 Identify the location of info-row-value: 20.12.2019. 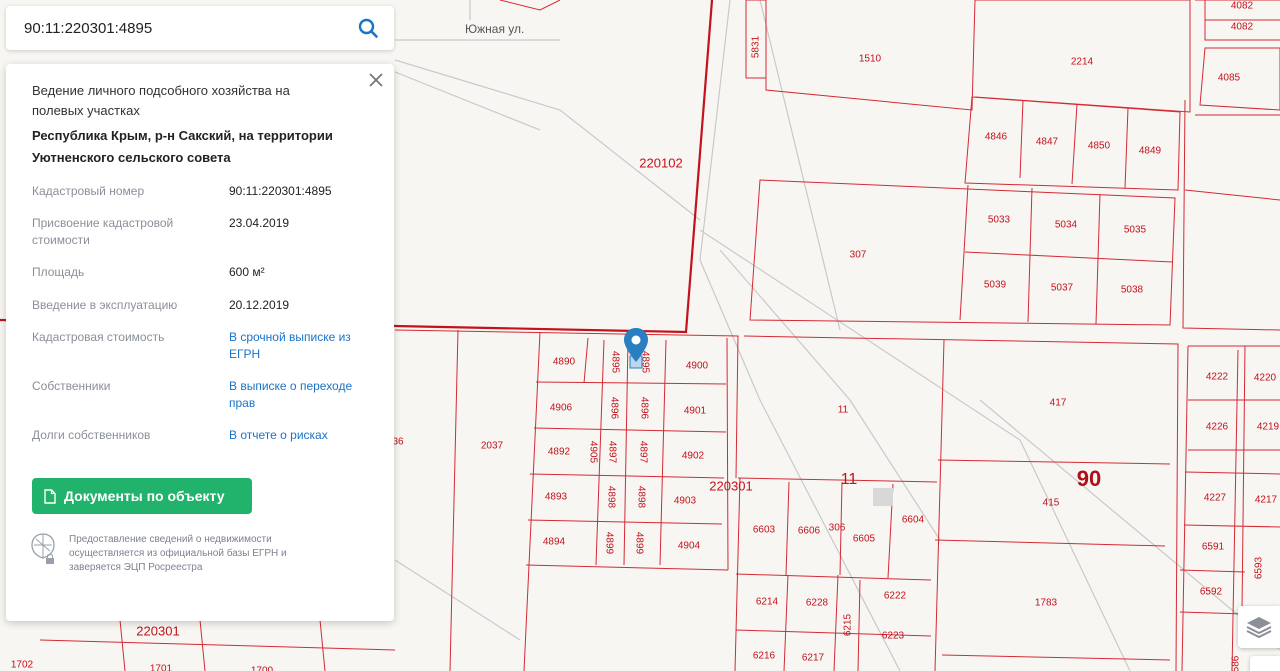
(259, 305).